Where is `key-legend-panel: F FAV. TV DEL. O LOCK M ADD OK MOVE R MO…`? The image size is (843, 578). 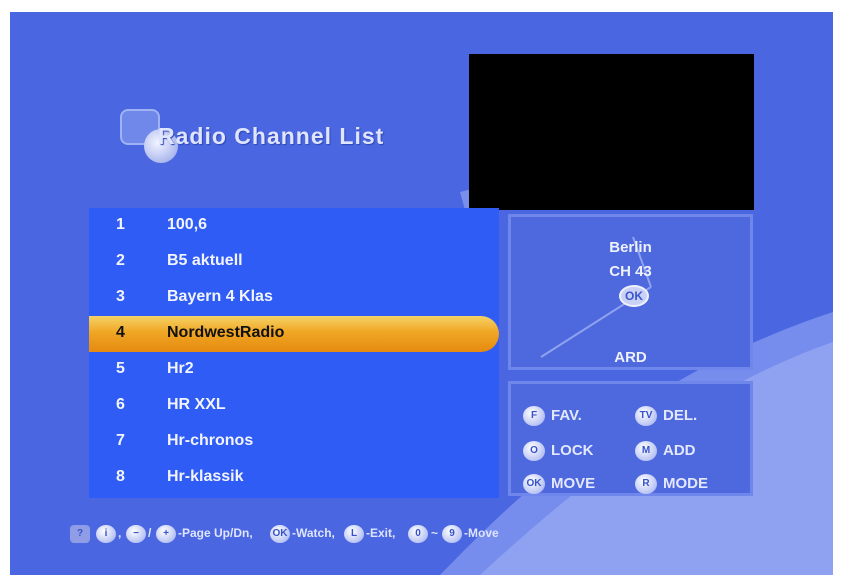 key-legend-panel: F FAV. TV DEL. O LOCK M ADD OK MOVE R MO… is located at coordinates (630, 438).